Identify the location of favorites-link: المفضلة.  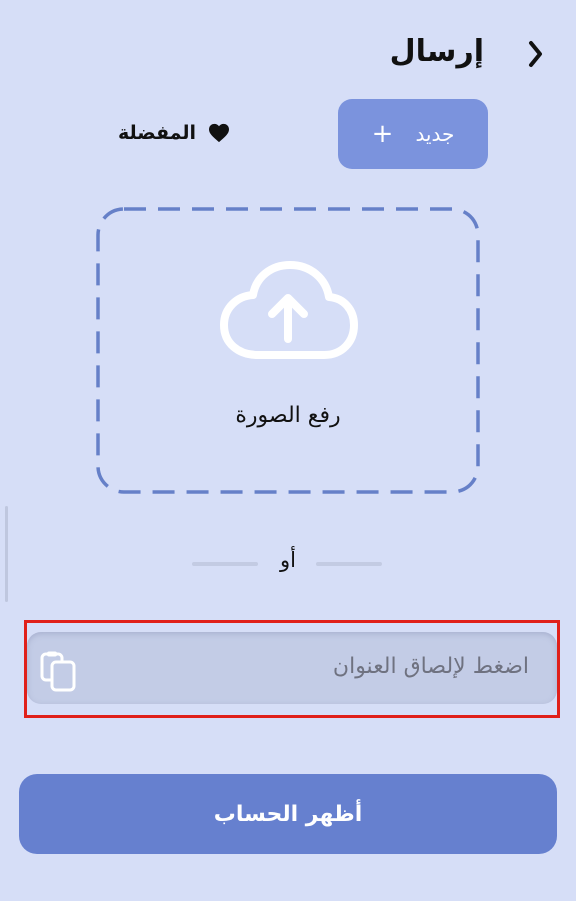
(174, 133).